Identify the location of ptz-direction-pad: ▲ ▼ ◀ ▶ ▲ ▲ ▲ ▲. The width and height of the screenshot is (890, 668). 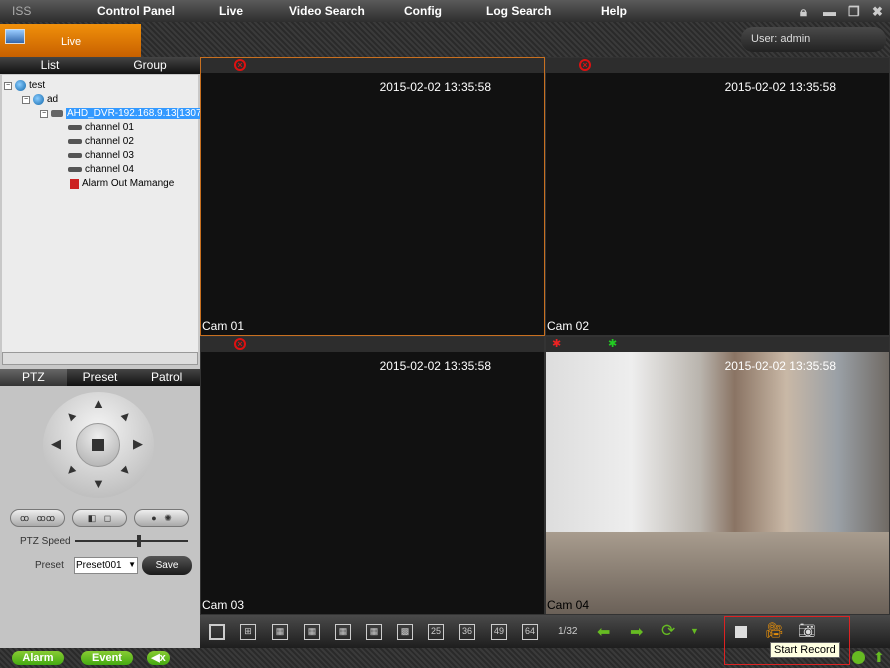
(98, 445).